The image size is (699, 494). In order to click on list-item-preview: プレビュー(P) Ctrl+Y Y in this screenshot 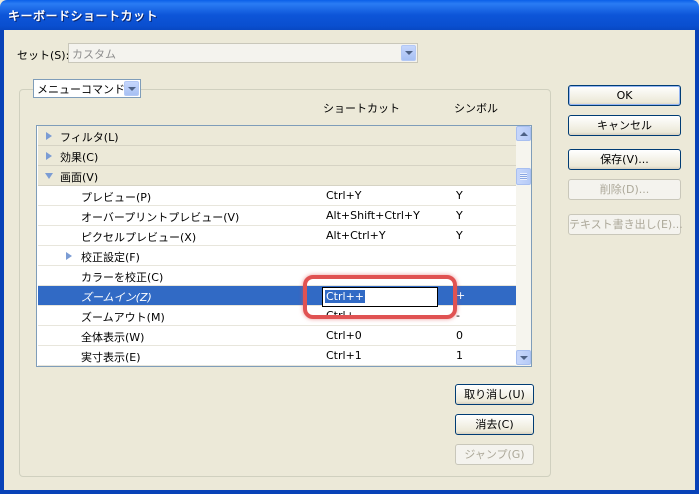, I will do `click(277, 196)`.